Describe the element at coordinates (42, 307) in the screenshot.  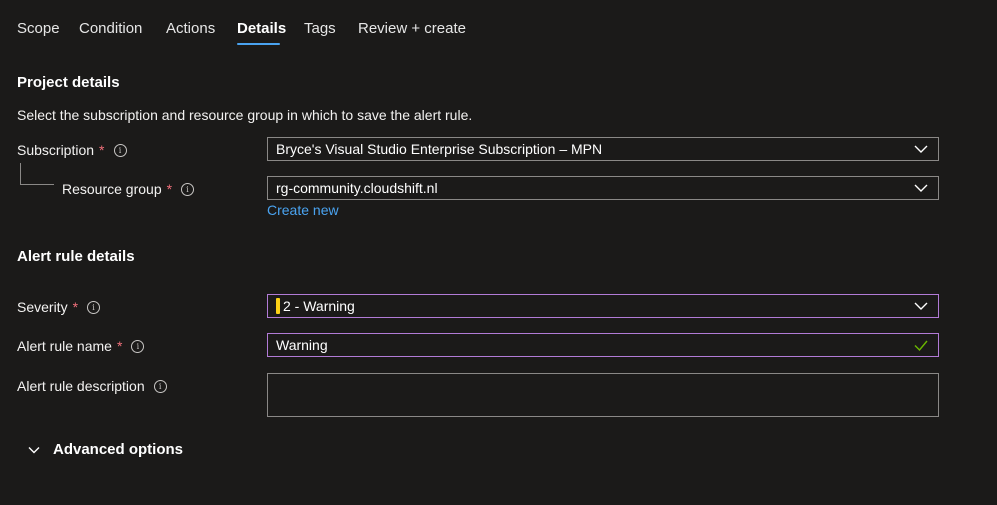
I see `severity-label-text: Severity` at that location.